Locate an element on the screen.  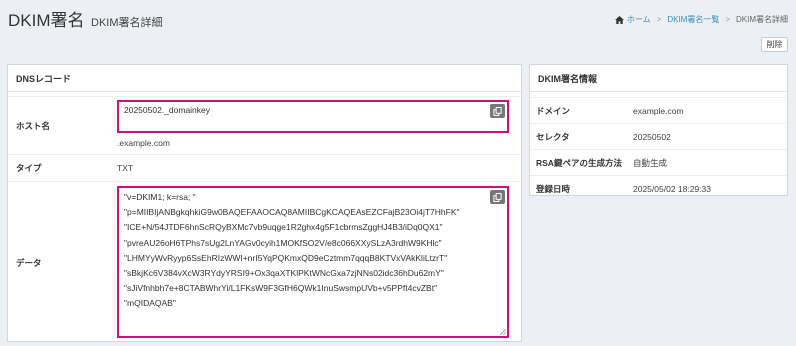
breadcrumb-current: DKIM署名詳細 is located at coordinates (762, 19).